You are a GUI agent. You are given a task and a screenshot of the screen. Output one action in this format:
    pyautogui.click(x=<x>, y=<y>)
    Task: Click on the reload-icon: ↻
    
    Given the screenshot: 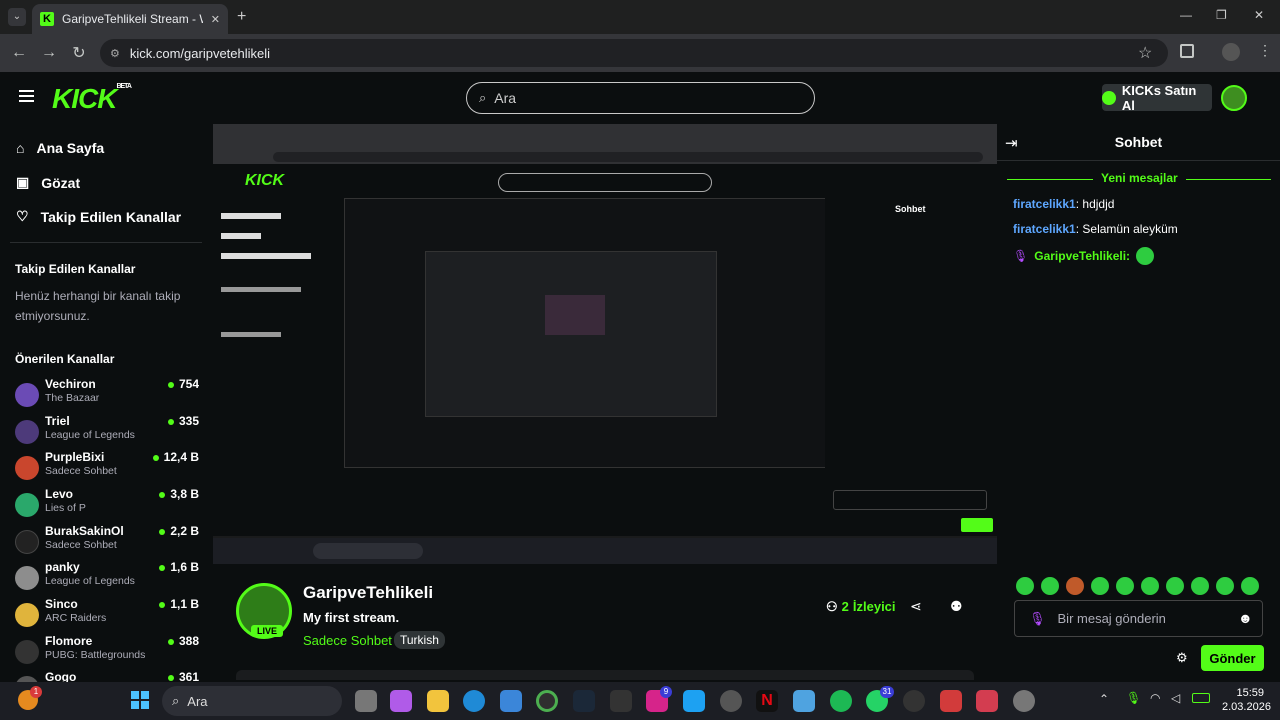 What is the action you would take?
    pyautogui.click(x=79, y=53)
    